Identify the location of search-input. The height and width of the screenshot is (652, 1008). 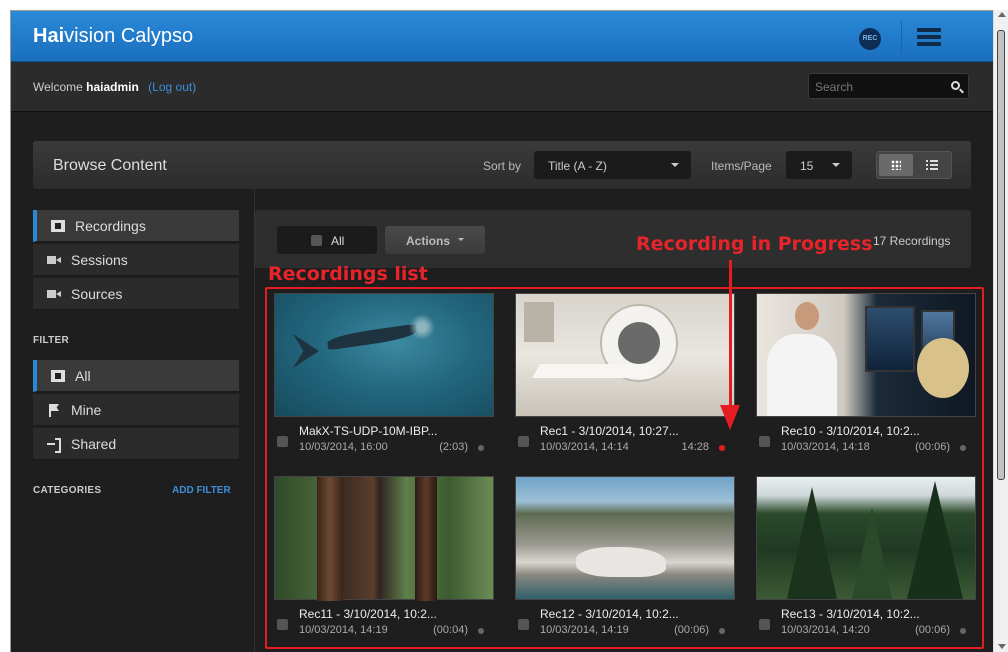
(880, 87).